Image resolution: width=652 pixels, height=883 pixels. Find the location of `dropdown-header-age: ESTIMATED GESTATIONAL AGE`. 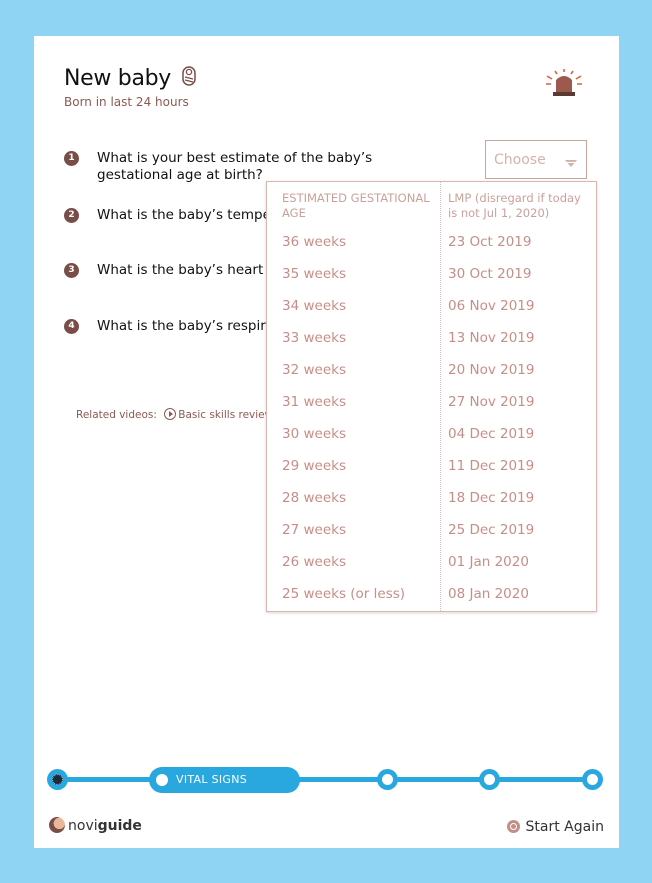

dropdown-header-age: ESTIMATED GESTATIONAL AGE is located at coordinates (356, 205).